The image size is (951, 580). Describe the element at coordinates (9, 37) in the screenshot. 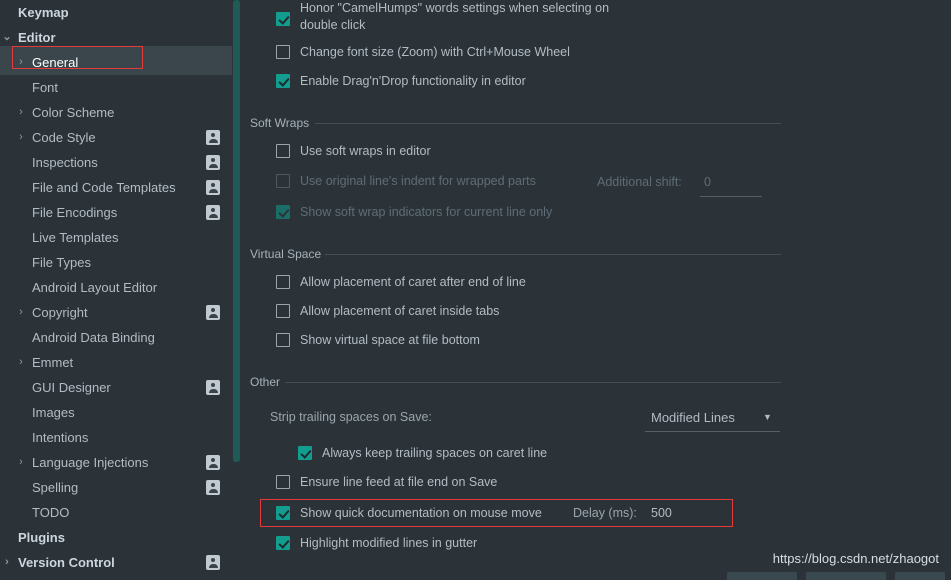

I see `chevron-down-icon: ⌄` at that location.